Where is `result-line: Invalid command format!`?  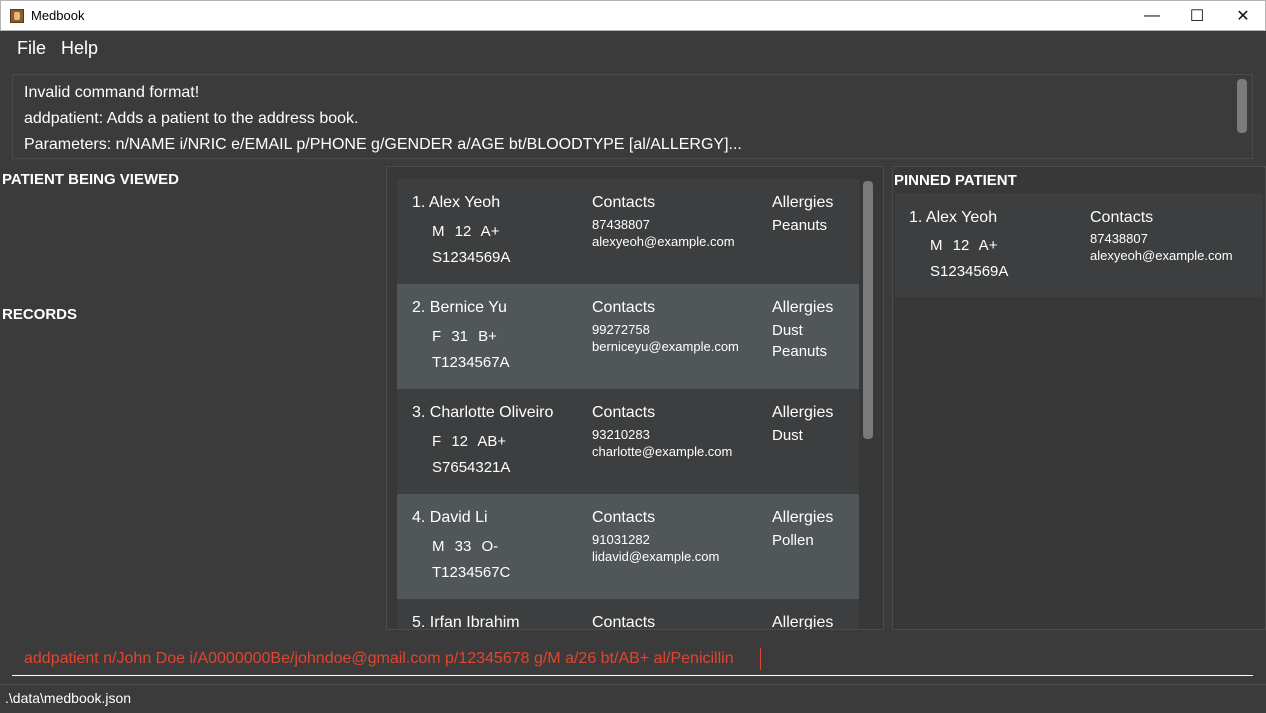 result-line: Invalid command format! is located at coordinates (112, 92).